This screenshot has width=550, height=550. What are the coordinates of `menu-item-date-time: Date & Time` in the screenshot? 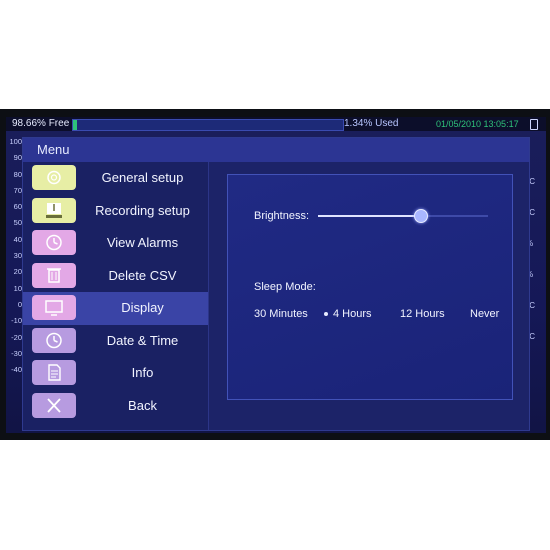 It's located at (115, 341).